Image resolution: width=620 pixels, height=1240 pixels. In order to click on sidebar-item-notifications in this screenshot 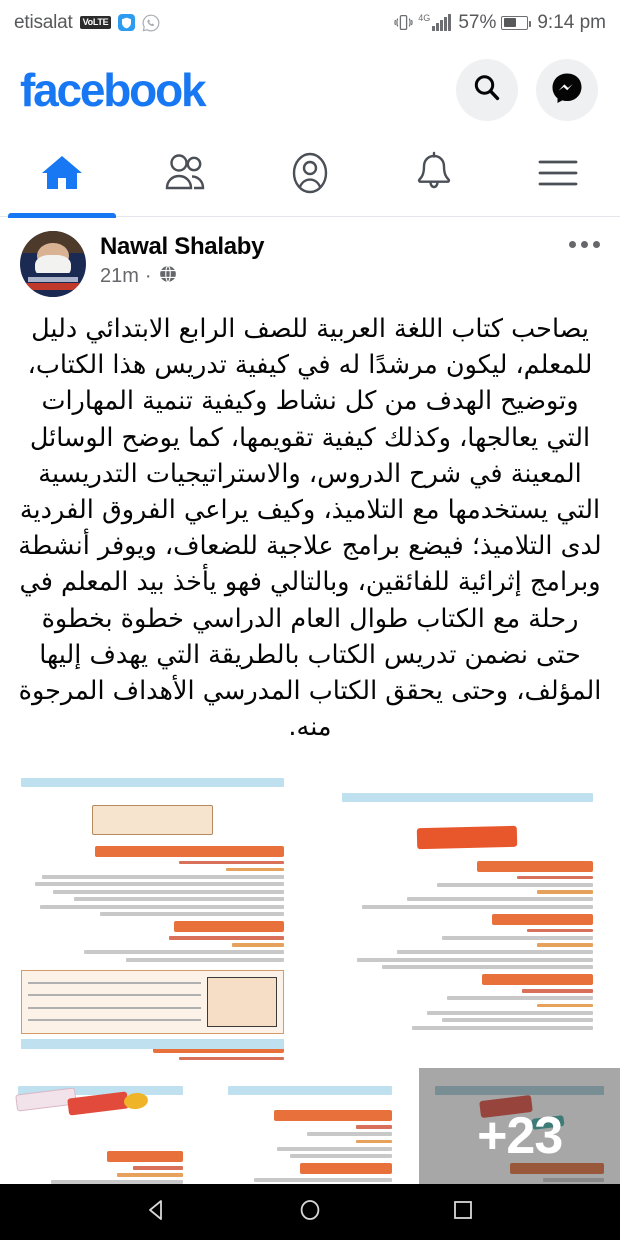, I will do `click(434, 175)`.